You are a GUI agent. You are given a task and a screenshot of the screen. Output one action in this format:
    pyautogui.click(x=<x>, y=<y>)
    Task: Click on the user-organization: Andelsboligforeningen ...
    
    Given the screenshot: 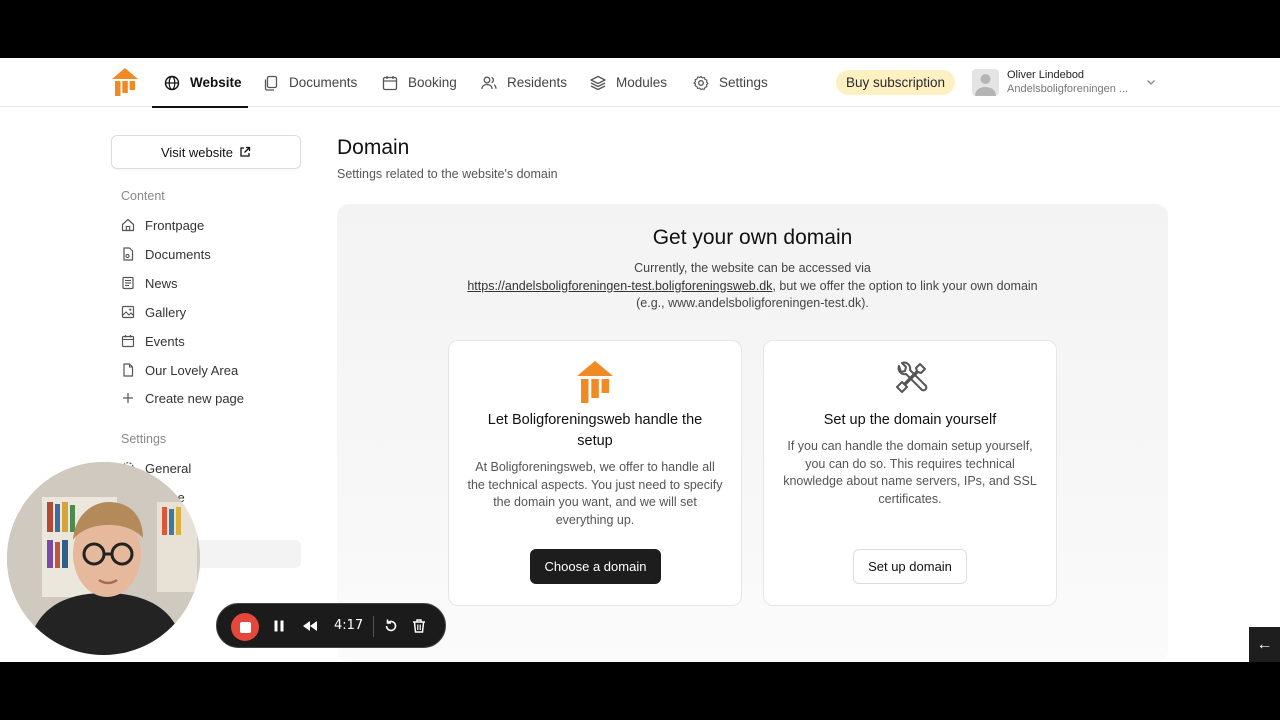 What is the action you would take?
    pyautogui.click(x=1068, y=89)
    